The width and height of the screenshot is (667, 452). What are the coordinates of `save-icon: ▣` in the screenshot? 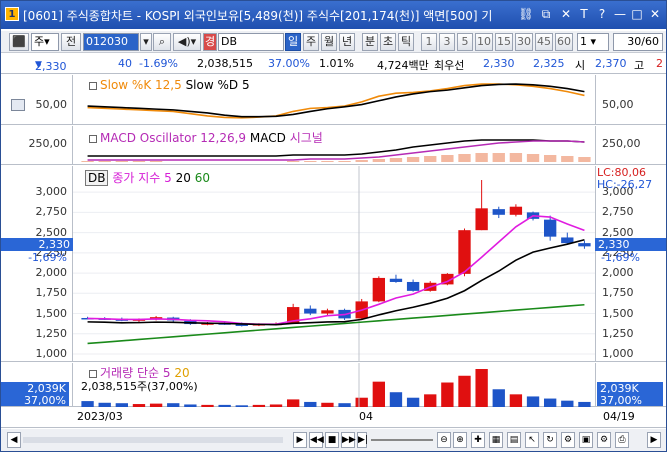 It's located at (586, 440).